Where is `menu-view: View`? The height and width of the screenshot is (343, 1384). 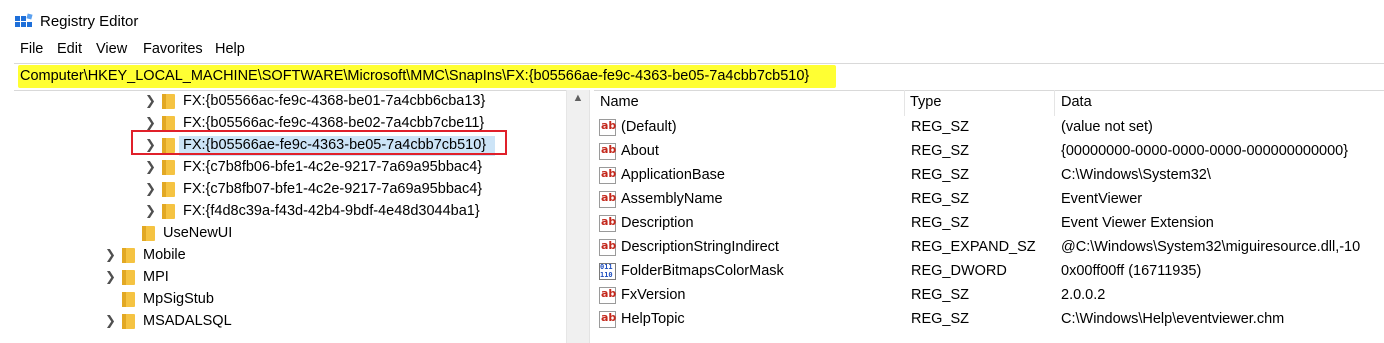
menu-view: View is located at coordinates (111, 49).